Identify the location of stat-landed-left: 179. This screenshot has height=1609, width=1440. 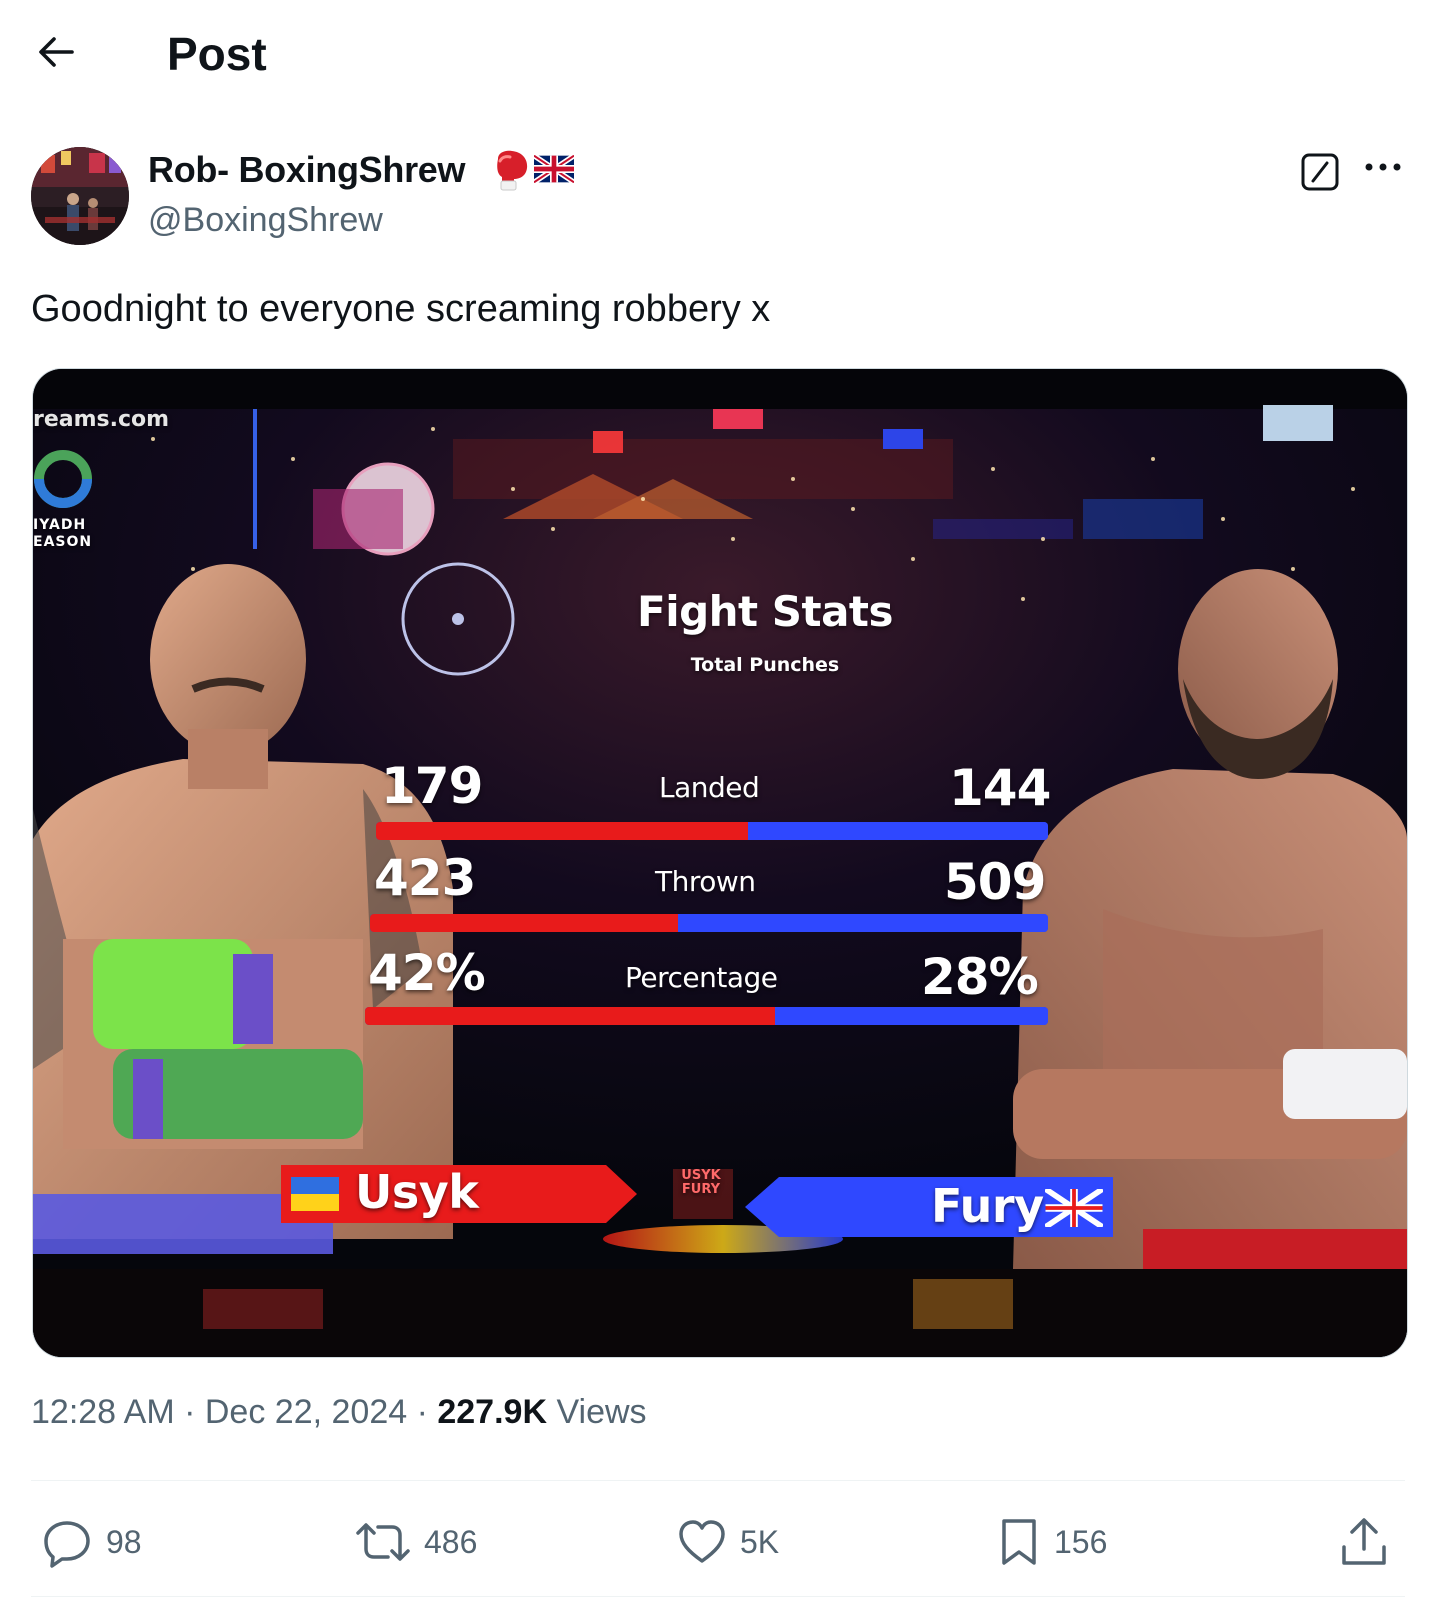
(432, 786).